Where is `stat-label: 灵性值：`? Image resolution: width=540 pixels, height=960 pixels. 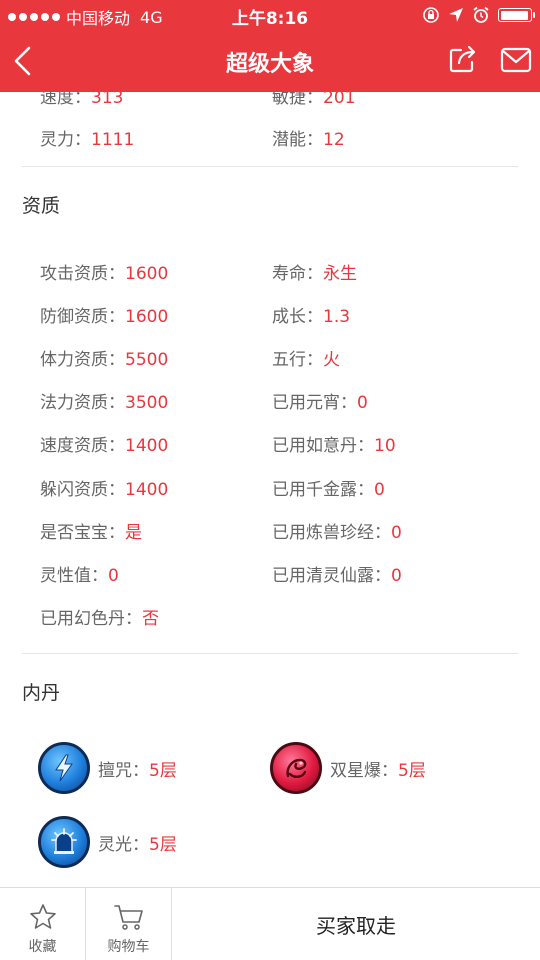 stat-label: 灵性值： is located at coordinates (74, 576).